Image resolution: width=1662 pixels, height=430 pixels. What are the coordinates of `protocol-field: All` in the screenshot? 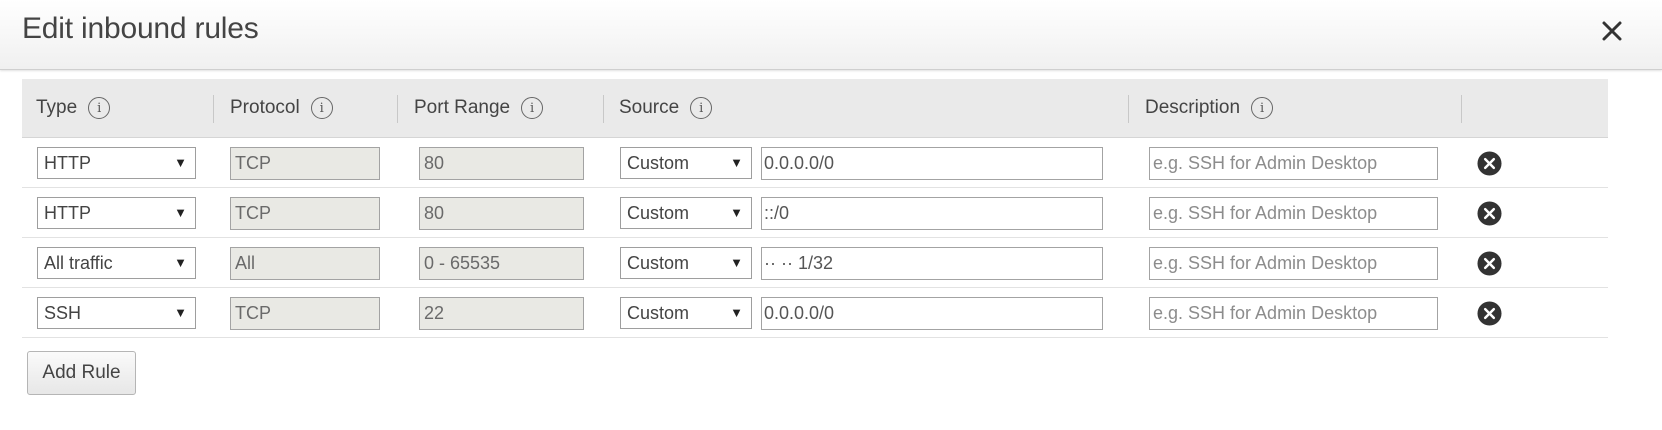 It's located at (305, 263).